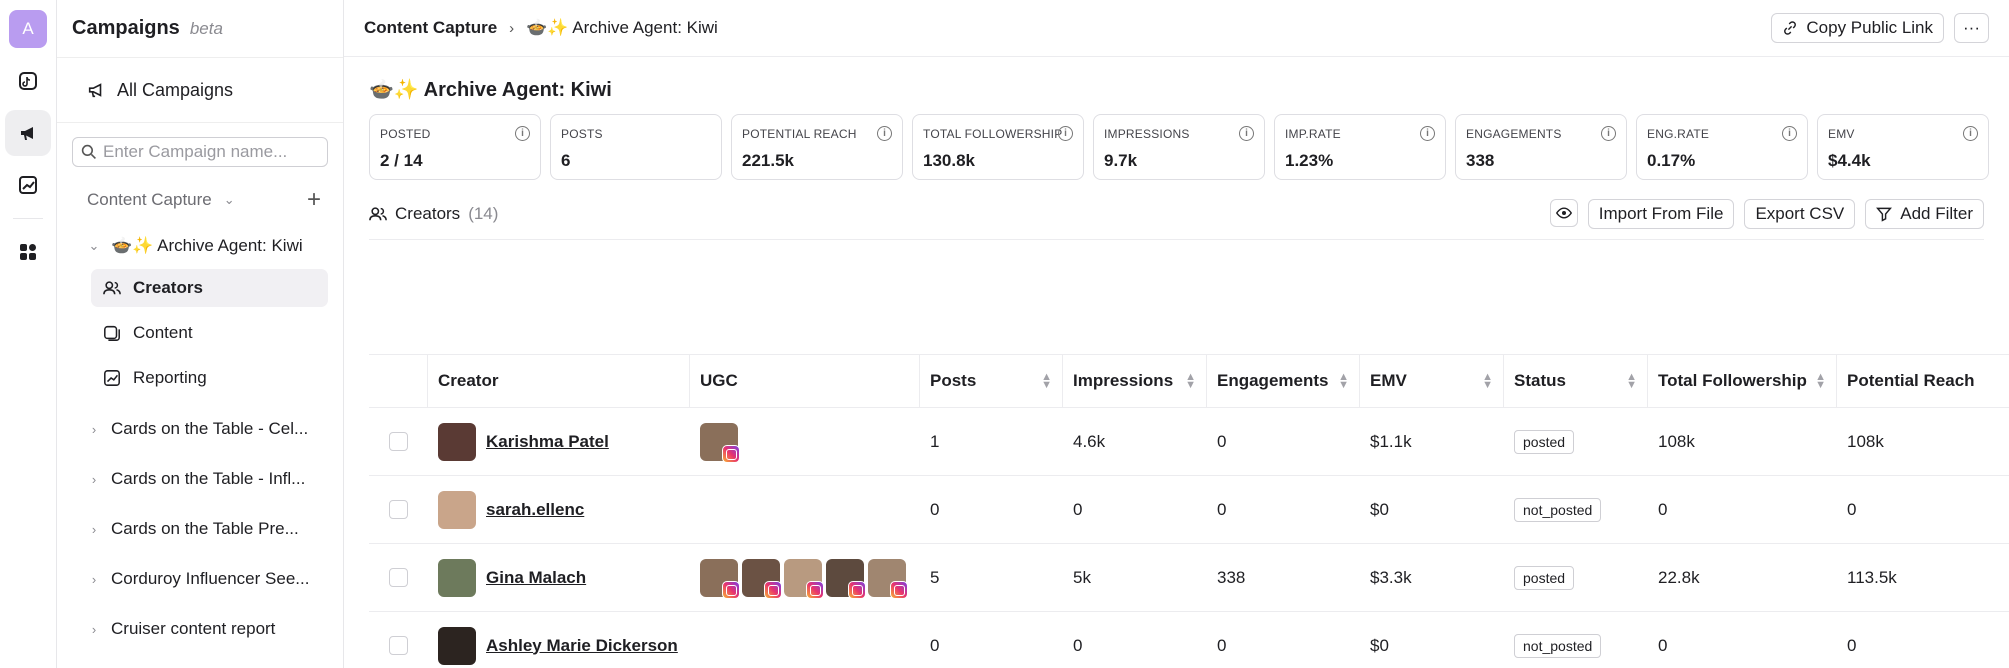 The image size is (2009, 668). What do you see at coordinates (1189, 510) in the screenshot?
I see `table-row: sarah.ellenc 0 0 0 $0 not_posted 0 0` at bounding box center [1189, 510].